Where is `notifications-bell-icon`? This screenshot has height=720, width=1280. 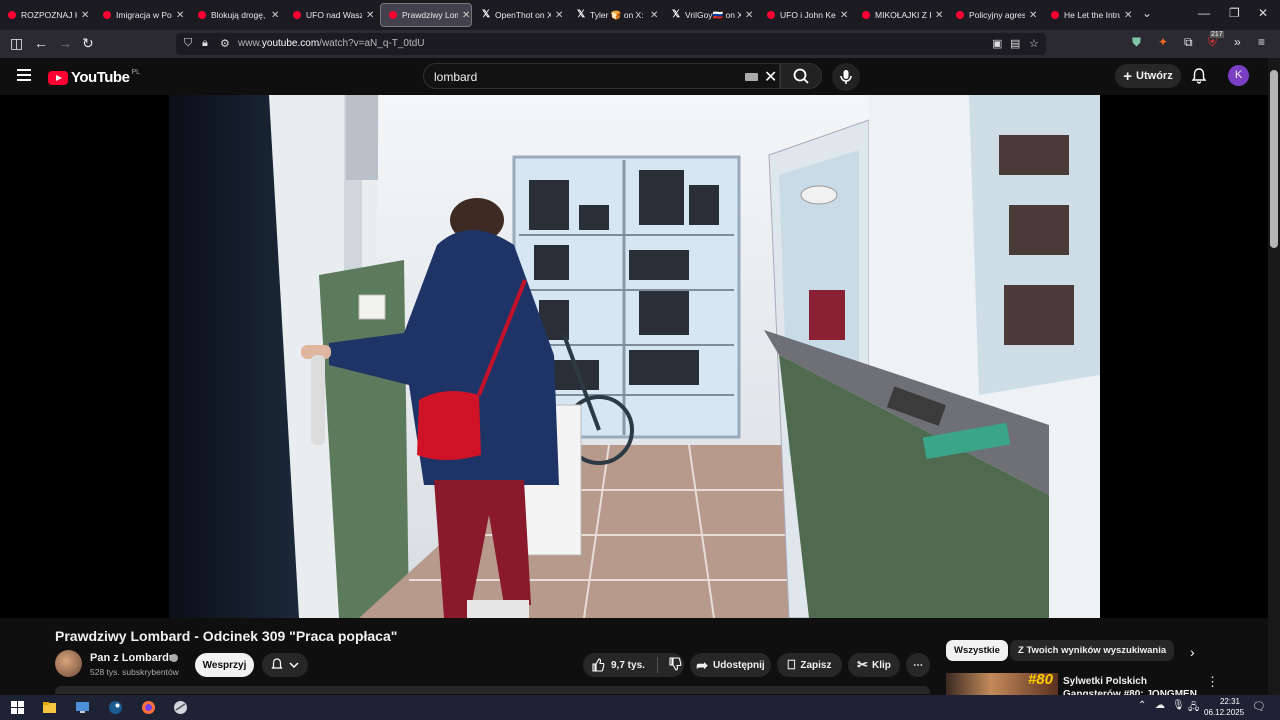
notifications-bell-icon is located at coordinates (1199, 76).